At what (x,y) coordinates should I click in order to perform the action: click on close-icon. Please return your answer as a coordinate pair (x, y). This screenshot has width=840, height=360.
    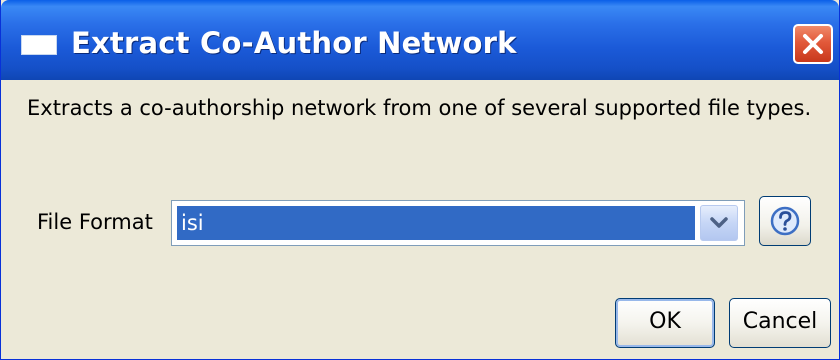
    Looking at the image, I should click on (813, 44).